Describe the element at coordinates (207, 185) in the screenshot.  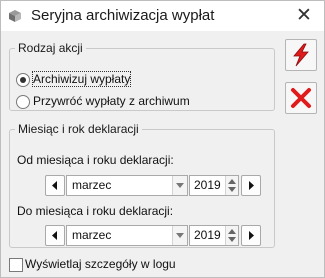
I see `from-year-value: 2019` at that location.